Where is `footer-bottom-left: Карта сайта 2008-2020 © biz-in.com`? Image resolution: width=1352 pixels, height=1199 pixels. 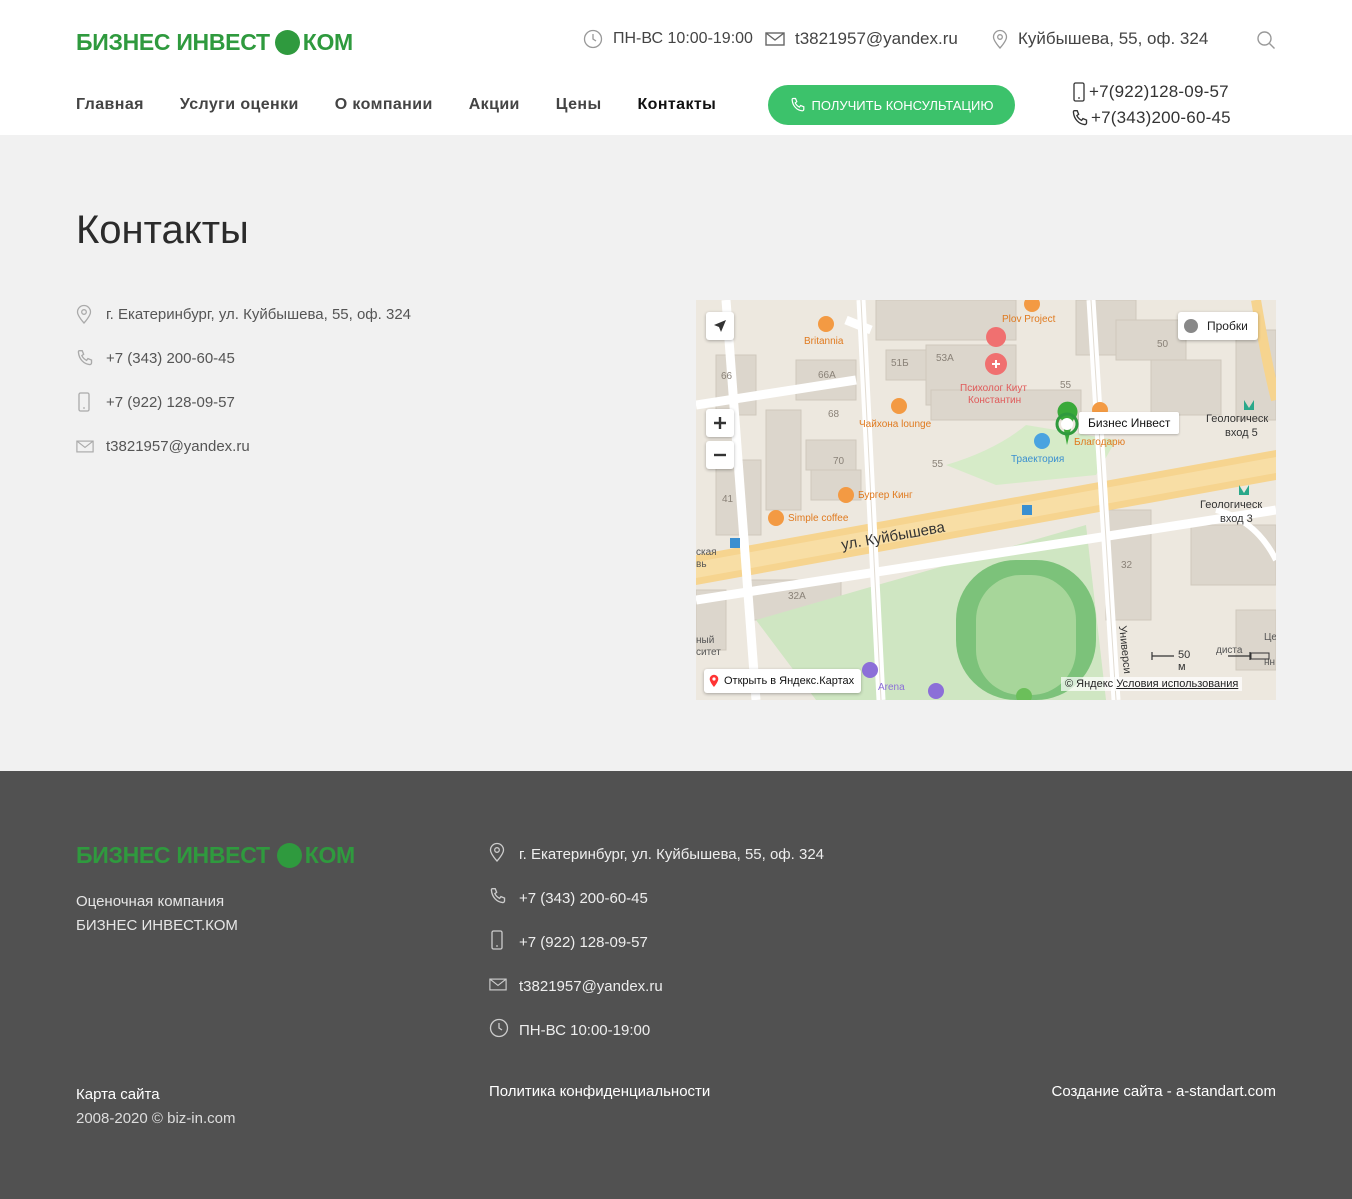 footer-bottom-left: Карта сайта 2008-2020 © biz-in.com is located at coordinates (155, 1107).